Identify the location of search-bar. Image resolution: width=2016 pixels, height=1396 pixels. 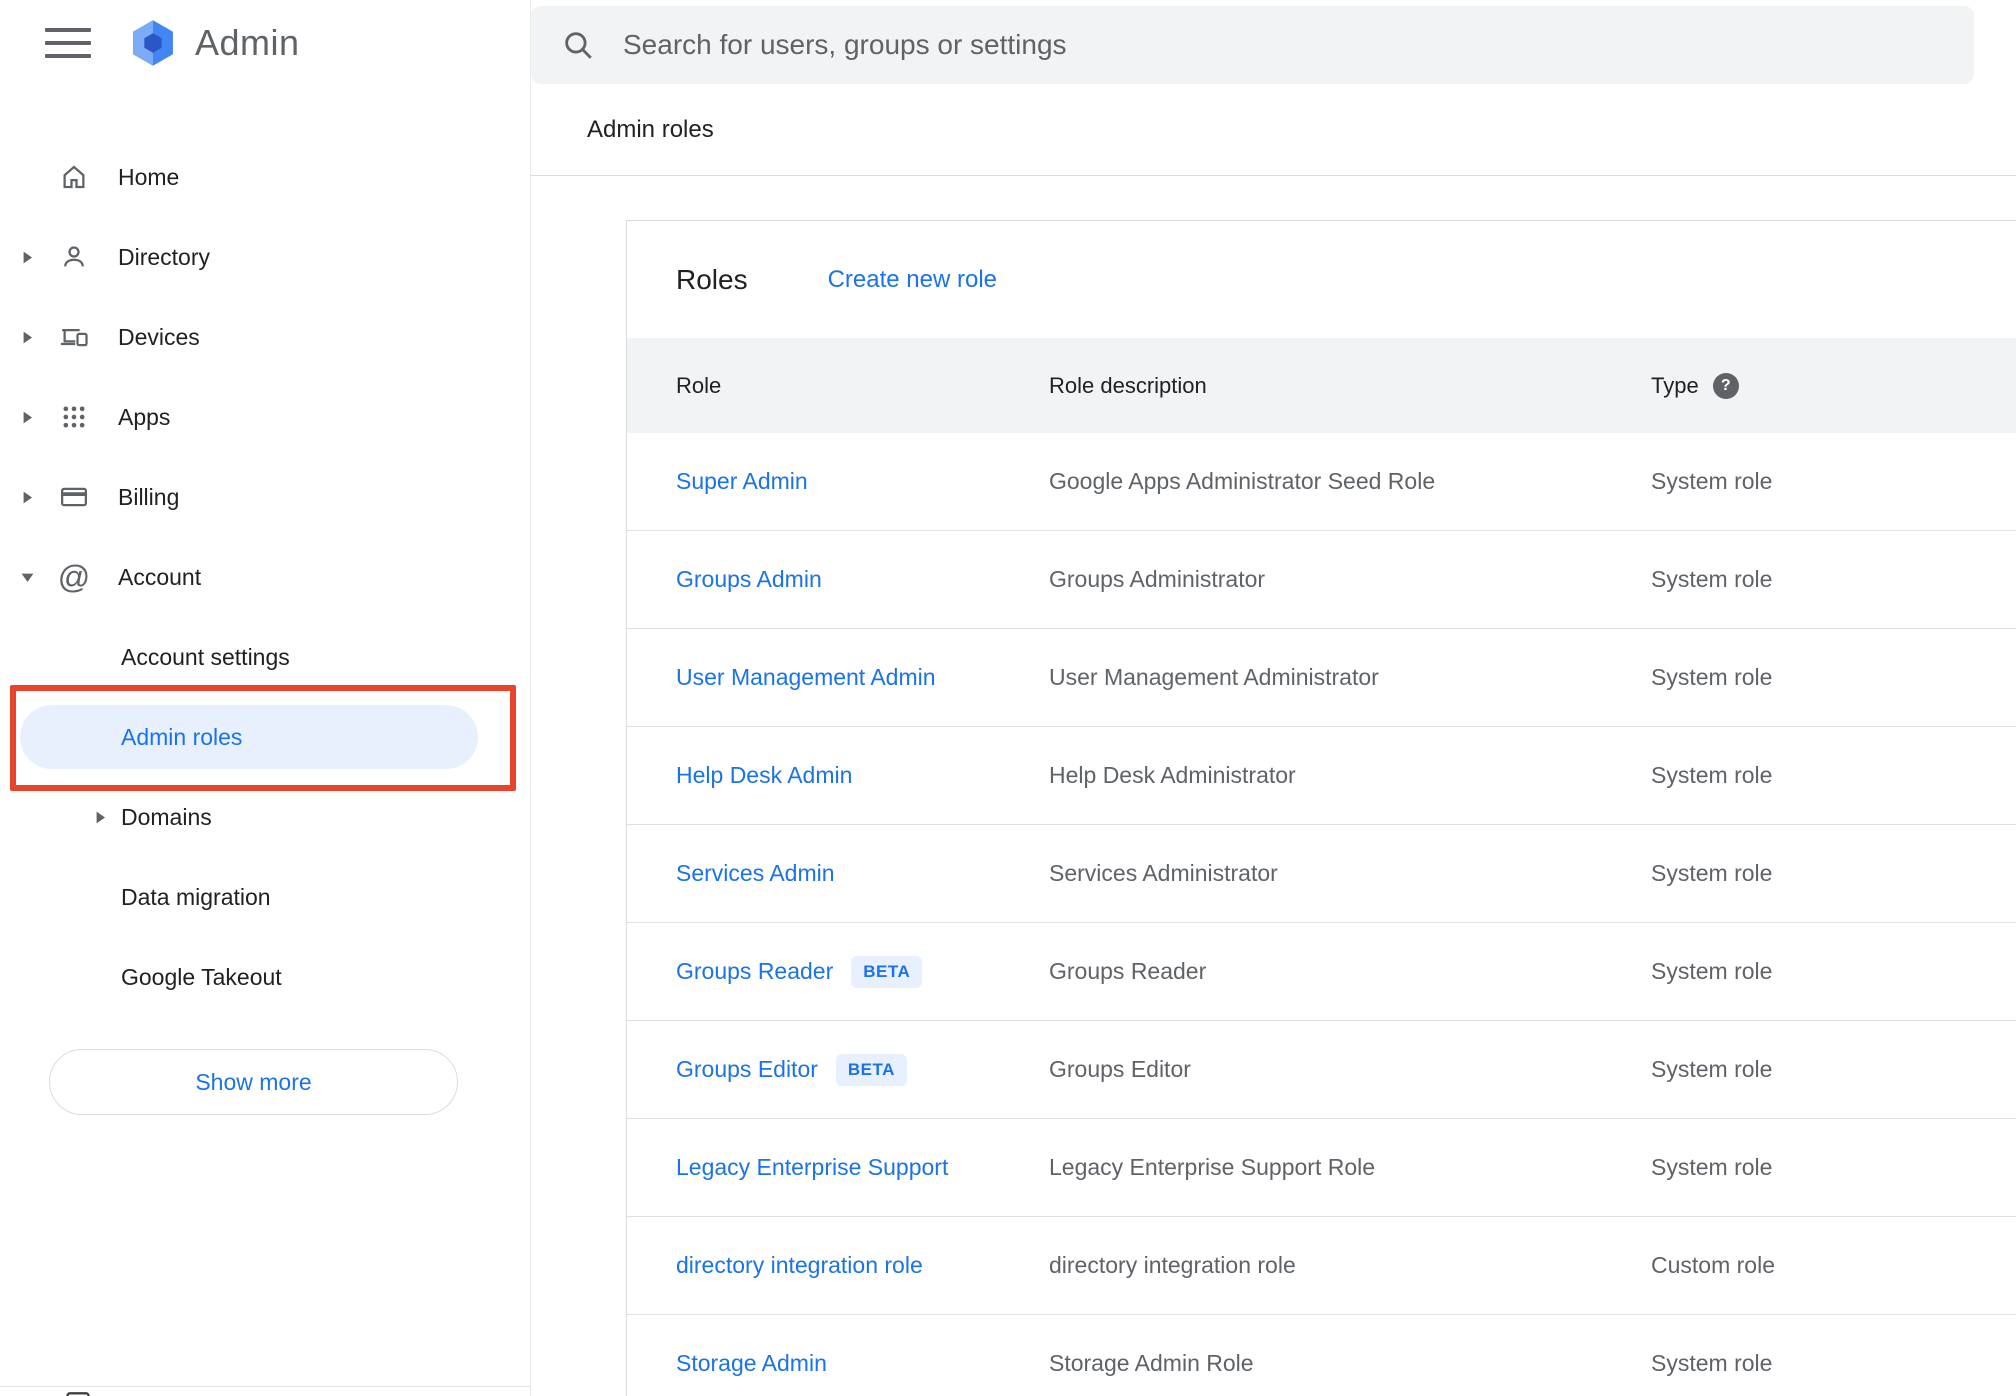
(1252, 45).